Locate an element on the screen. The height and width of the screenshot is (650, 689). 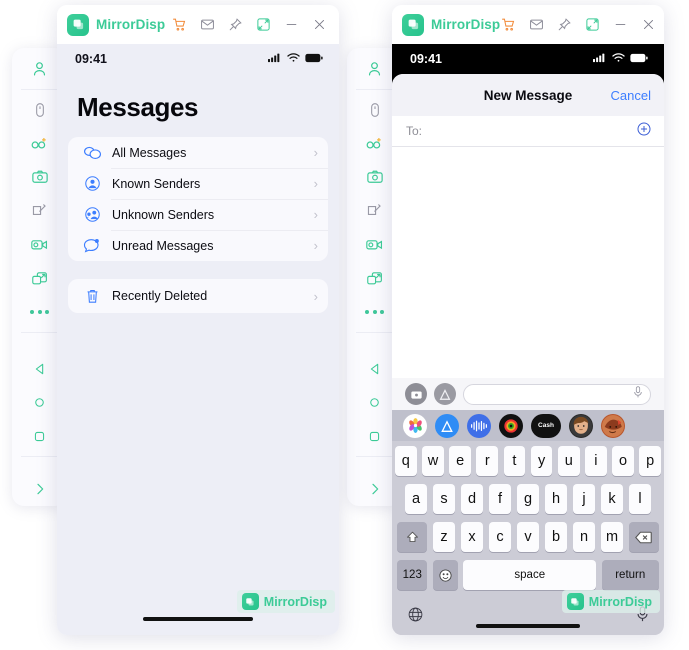
list-item-label: Unknown Senders is located at coordinates (163, 214).